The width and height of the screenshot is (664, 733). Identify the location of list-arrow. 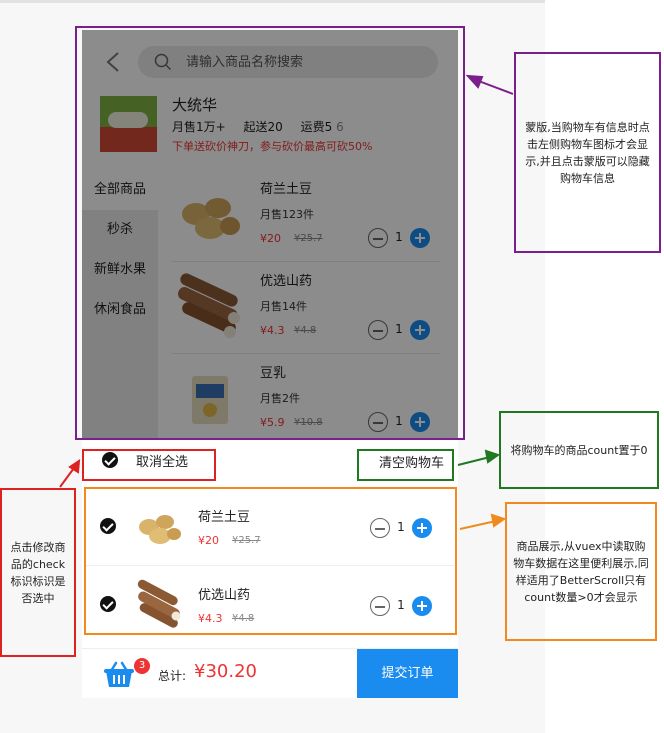
(483, 521).